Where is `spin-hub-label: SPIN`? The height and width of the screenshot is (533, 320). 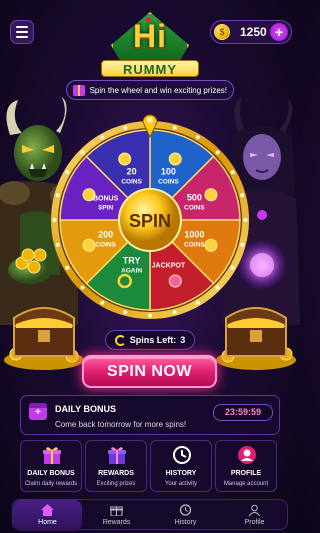 spin-hub-label: SPIN is located at coordinates (150, 221).